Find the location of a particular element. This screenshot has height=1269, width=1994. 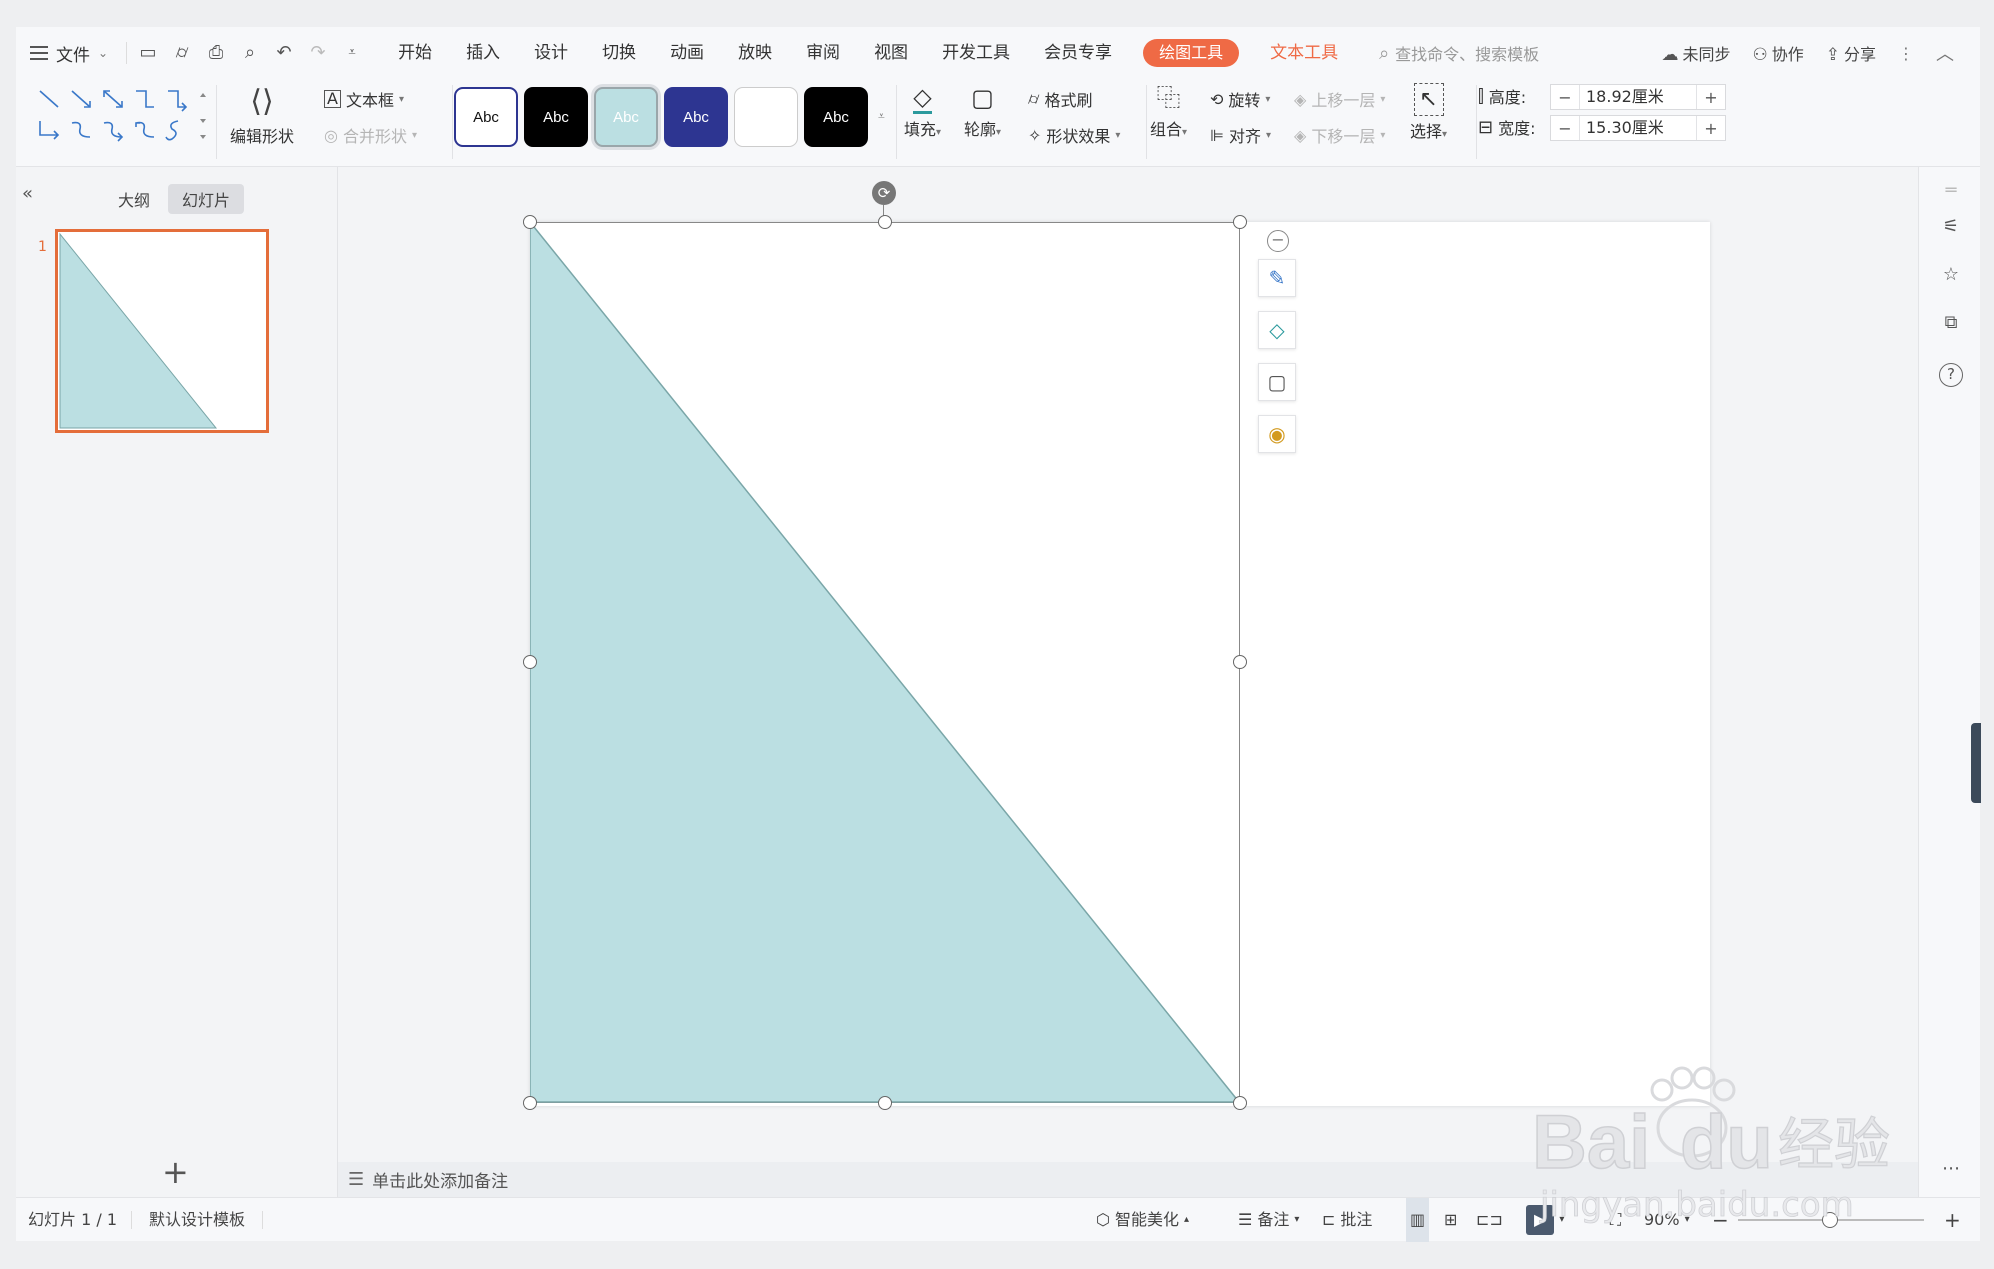

vertical-scrollbar is located at coordinates (1910, 657).